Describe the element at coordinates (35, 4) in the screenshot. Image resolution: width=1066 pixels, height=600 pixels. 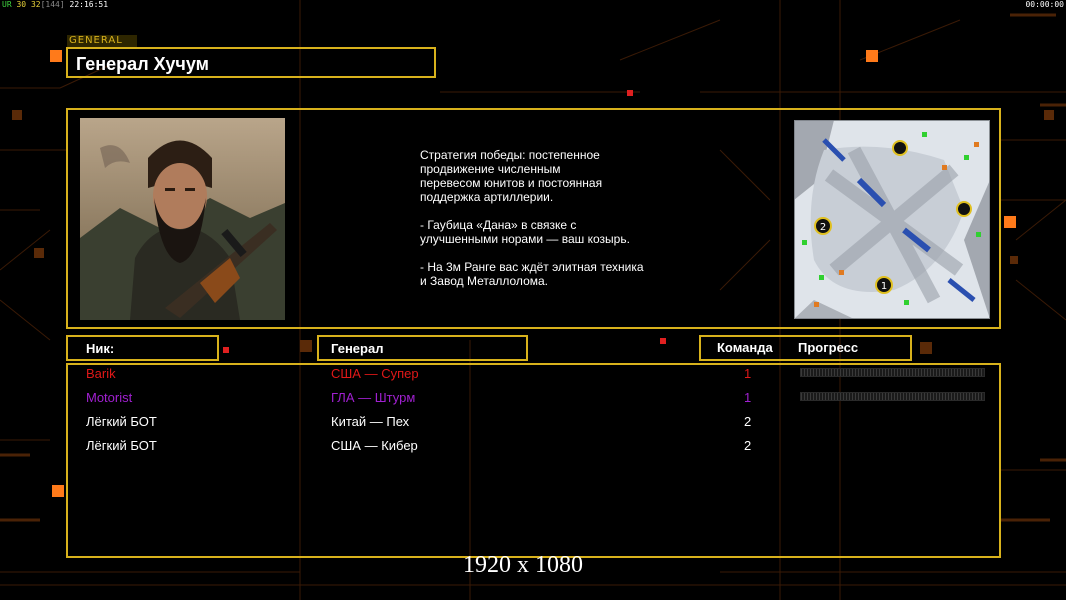
I see `hud-value-b: 32` at that location.